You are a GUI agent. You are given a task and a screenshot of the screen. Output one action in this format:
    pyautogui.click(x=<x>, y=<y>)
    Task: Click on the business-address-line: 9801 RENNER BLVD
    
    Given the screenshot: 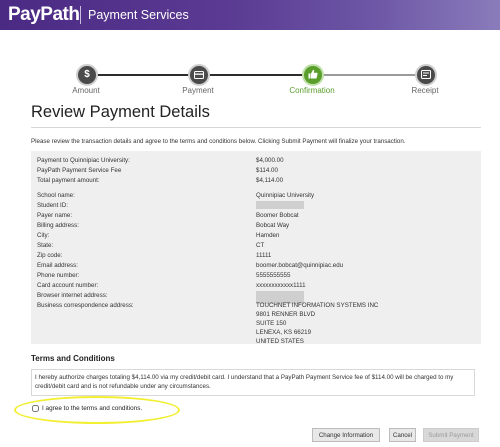 What is the action you would take?
    pyautogui.click(x=286, y=314)
    